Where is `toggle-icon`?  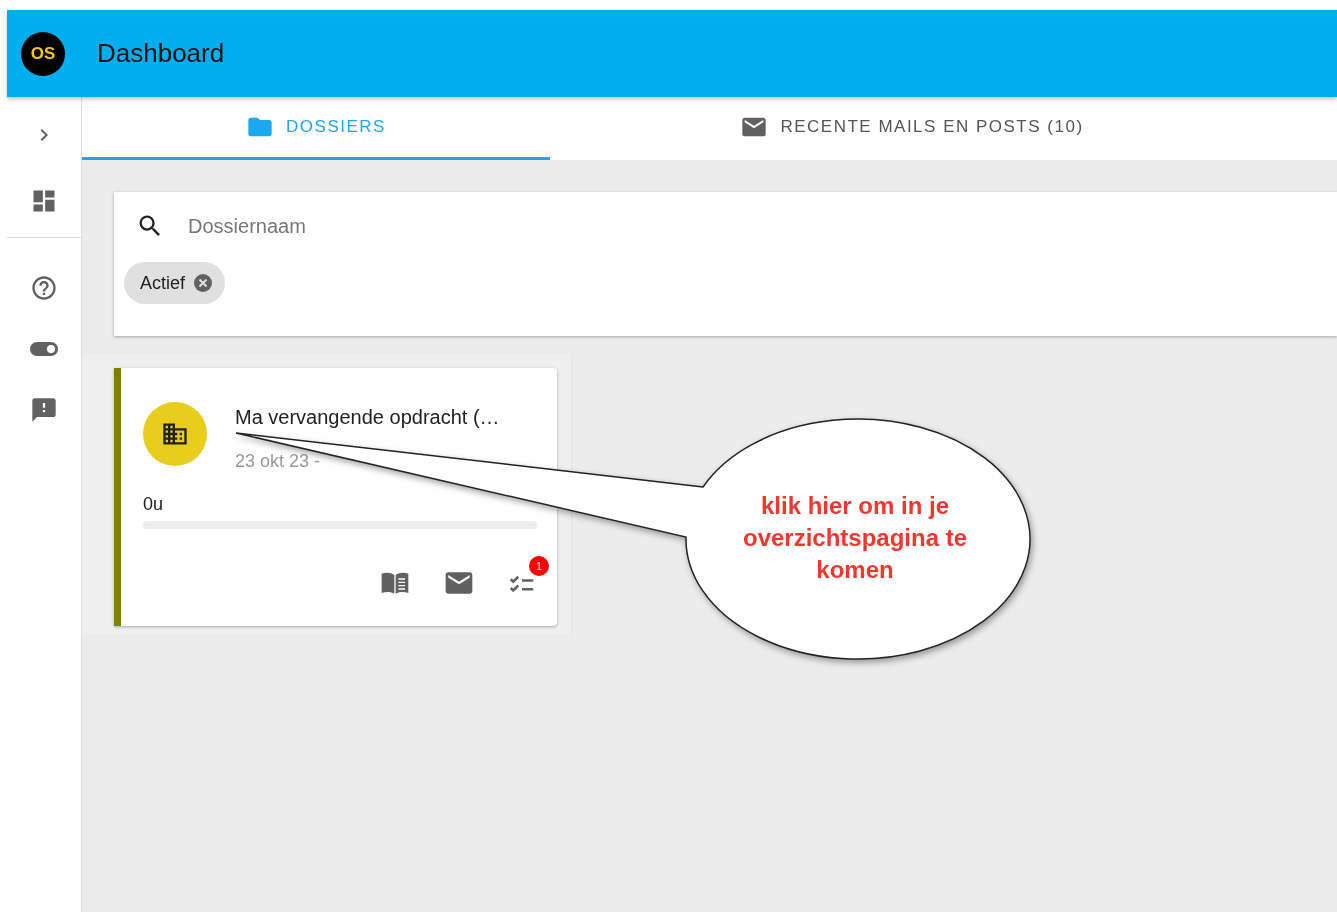 toggle-icon is located at coordinates (44, 349).